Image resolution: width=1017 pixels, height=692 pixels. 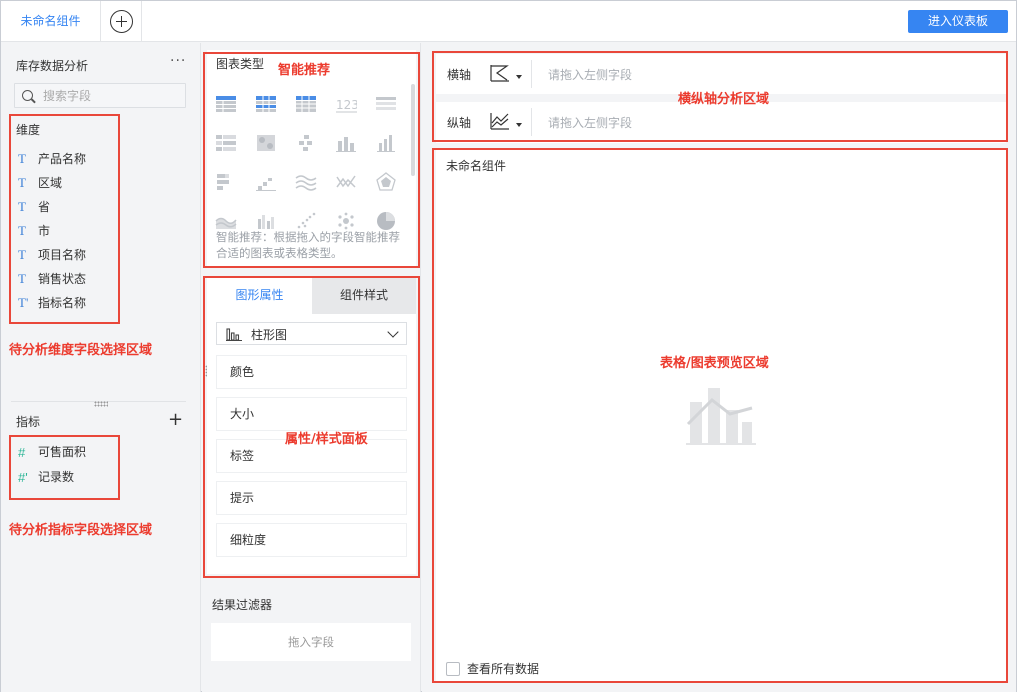 I want to click on more-icon: ···, so click(x=178, y=61).